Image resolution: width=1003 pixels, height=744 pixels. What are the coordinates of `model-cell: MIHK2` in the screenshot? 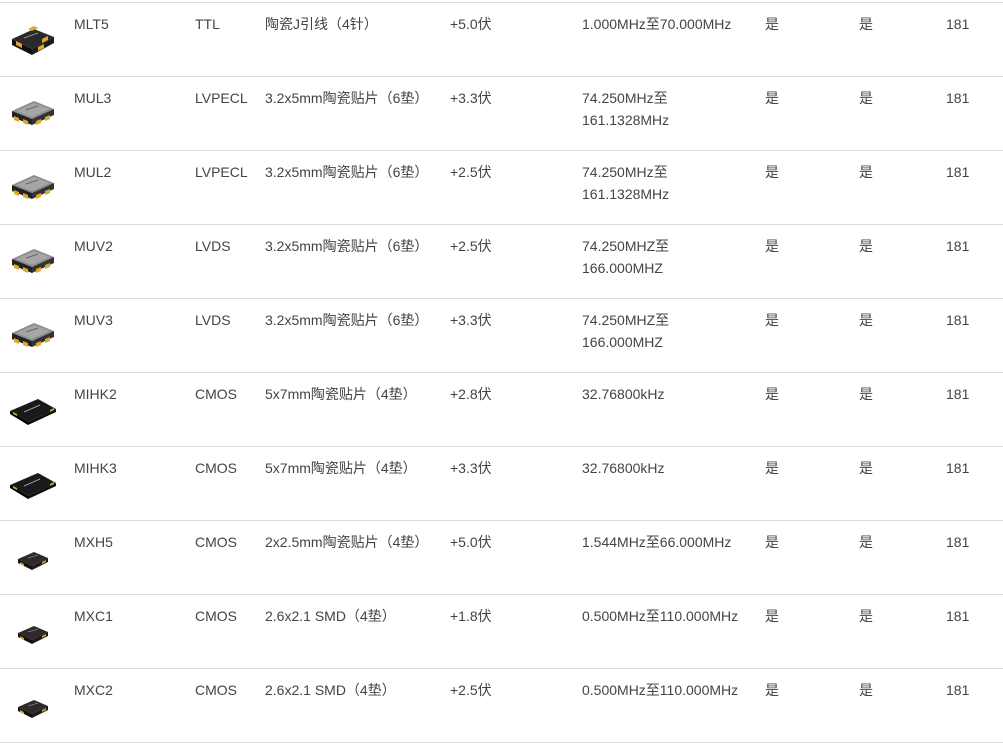 It's located at (95, 394).